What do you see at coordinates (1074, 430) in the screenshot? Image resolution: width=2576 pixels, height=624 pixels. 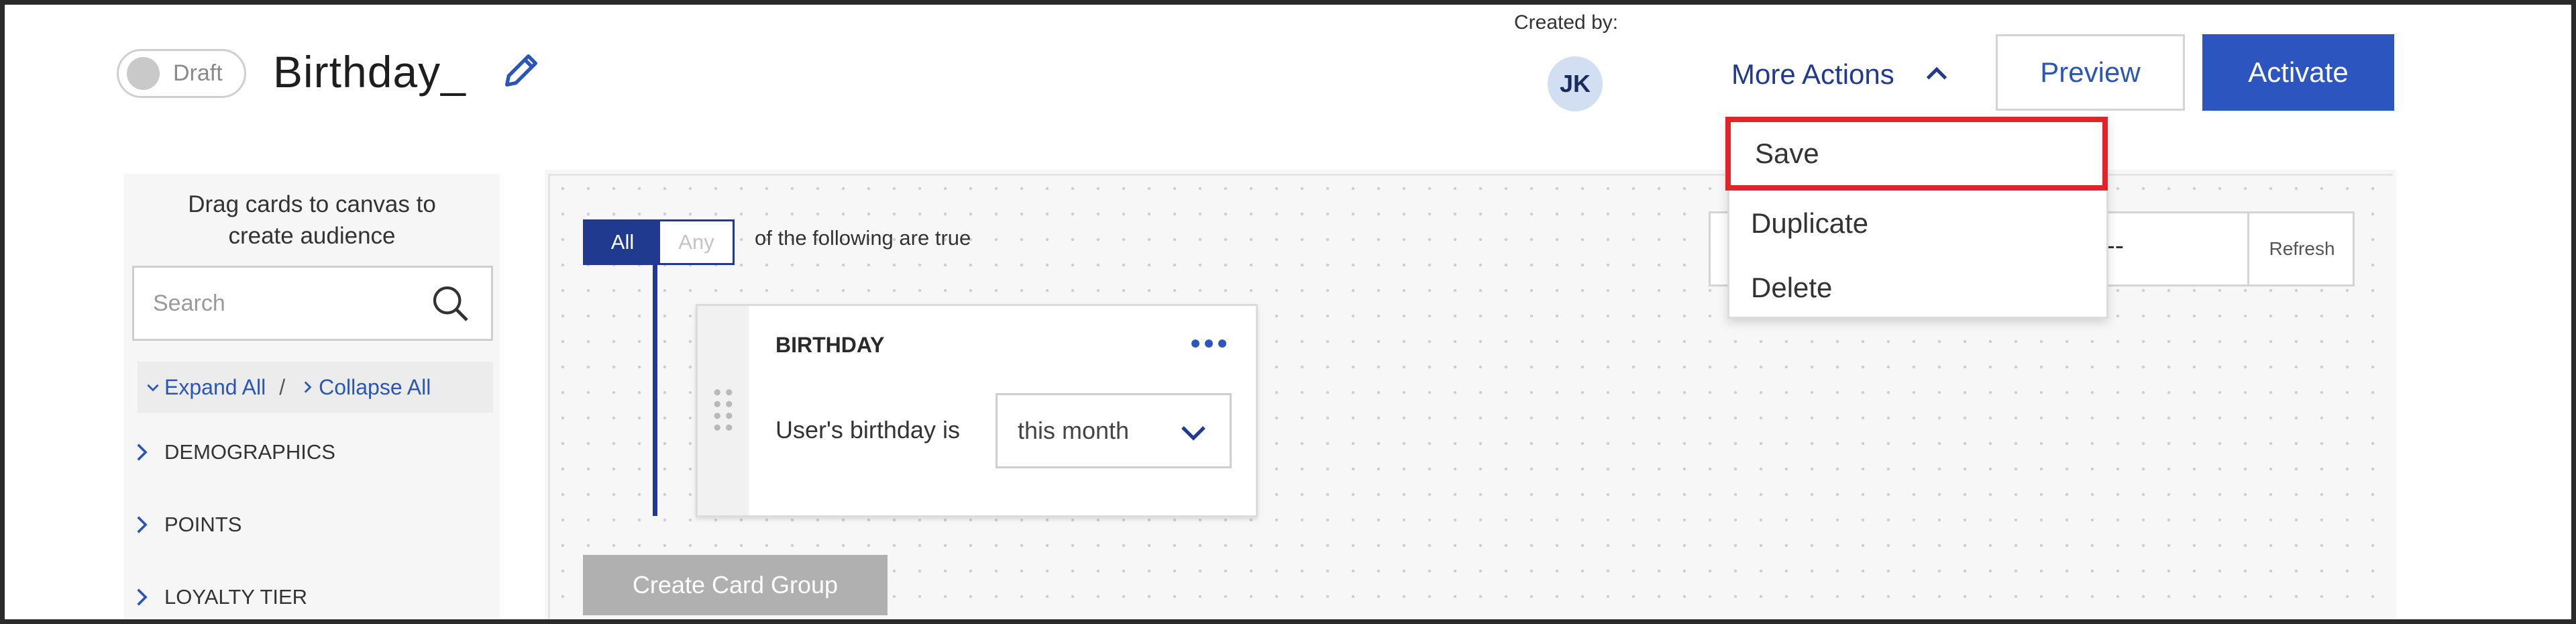 I see `select-value: this month` at bounding box center [1074, 430].